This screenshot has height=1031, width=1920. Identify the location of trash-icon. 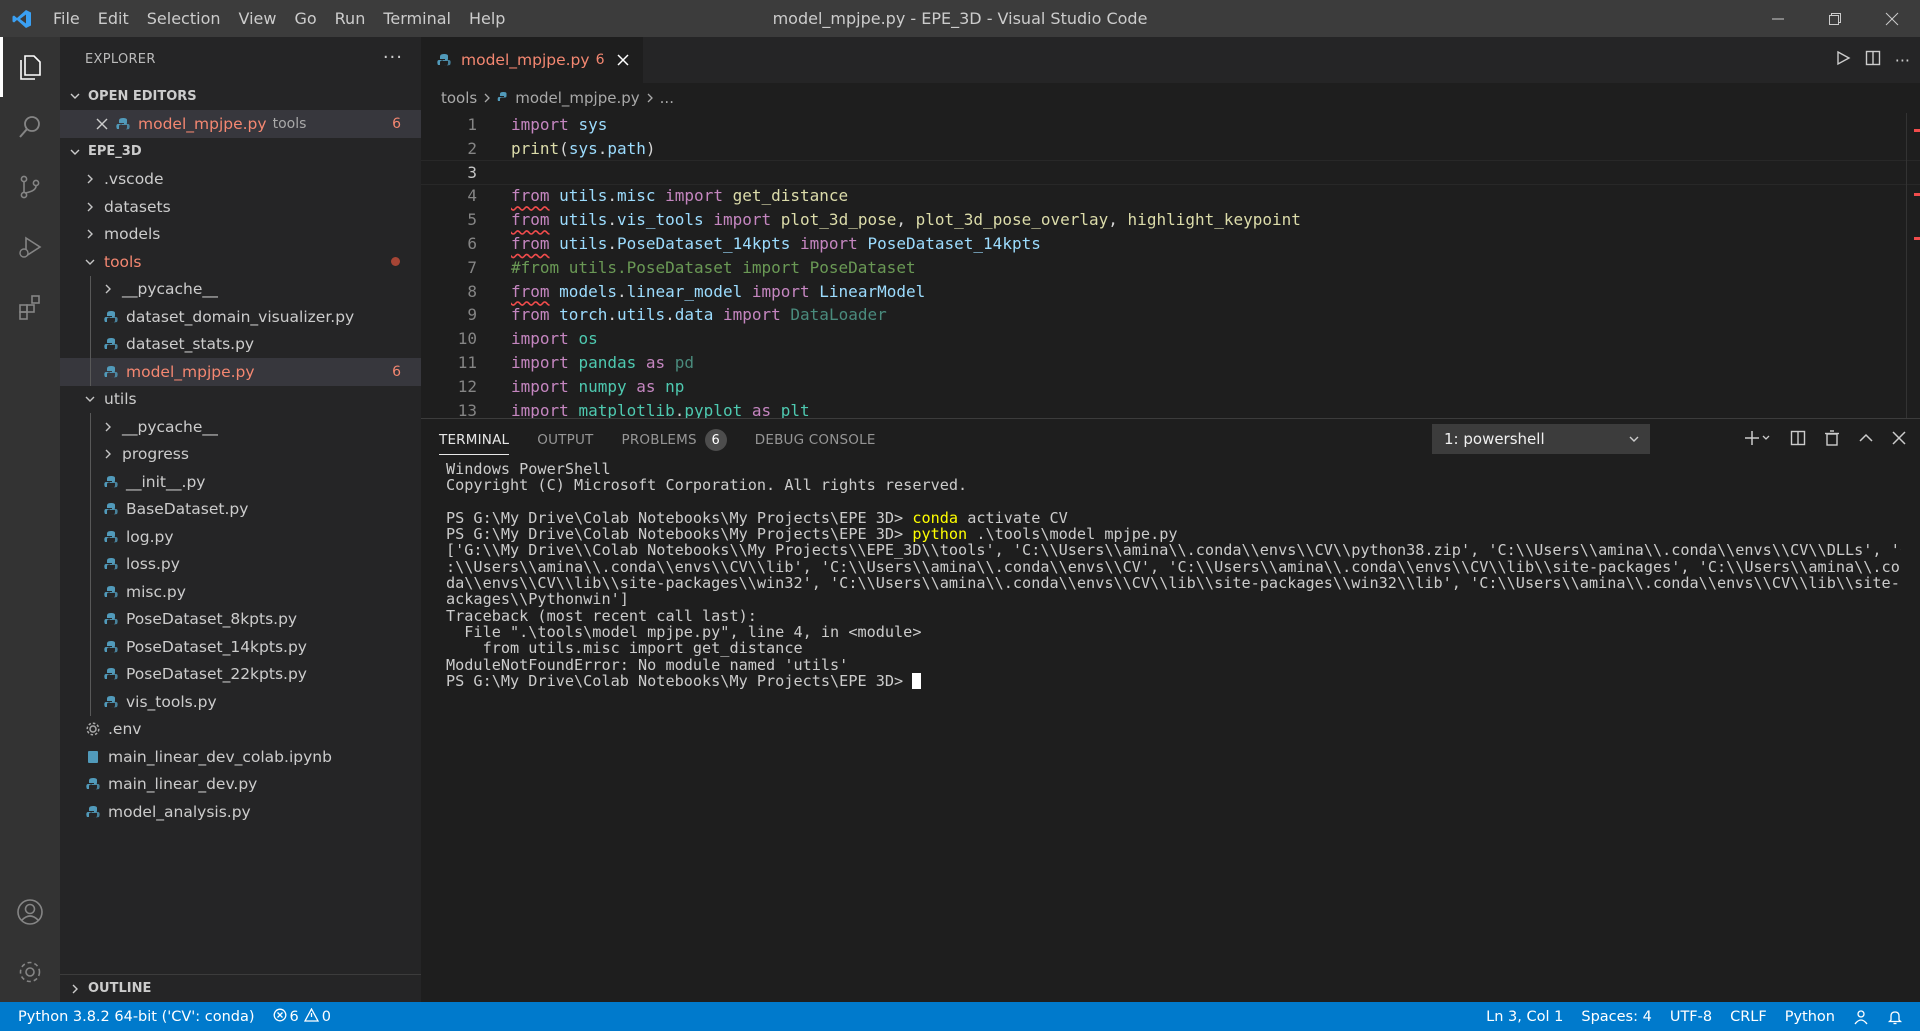
(1832, 440).